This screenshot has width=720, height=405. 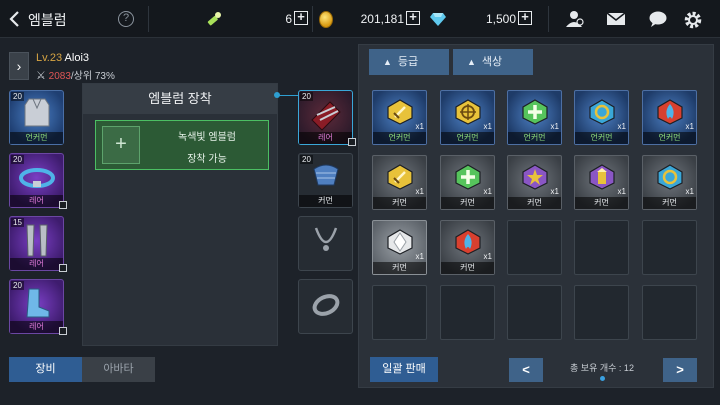 What do you see at coordinates (535, 112) in the screenshot?
I see `cross-emblem-icon` at bounding box center [535, 112].